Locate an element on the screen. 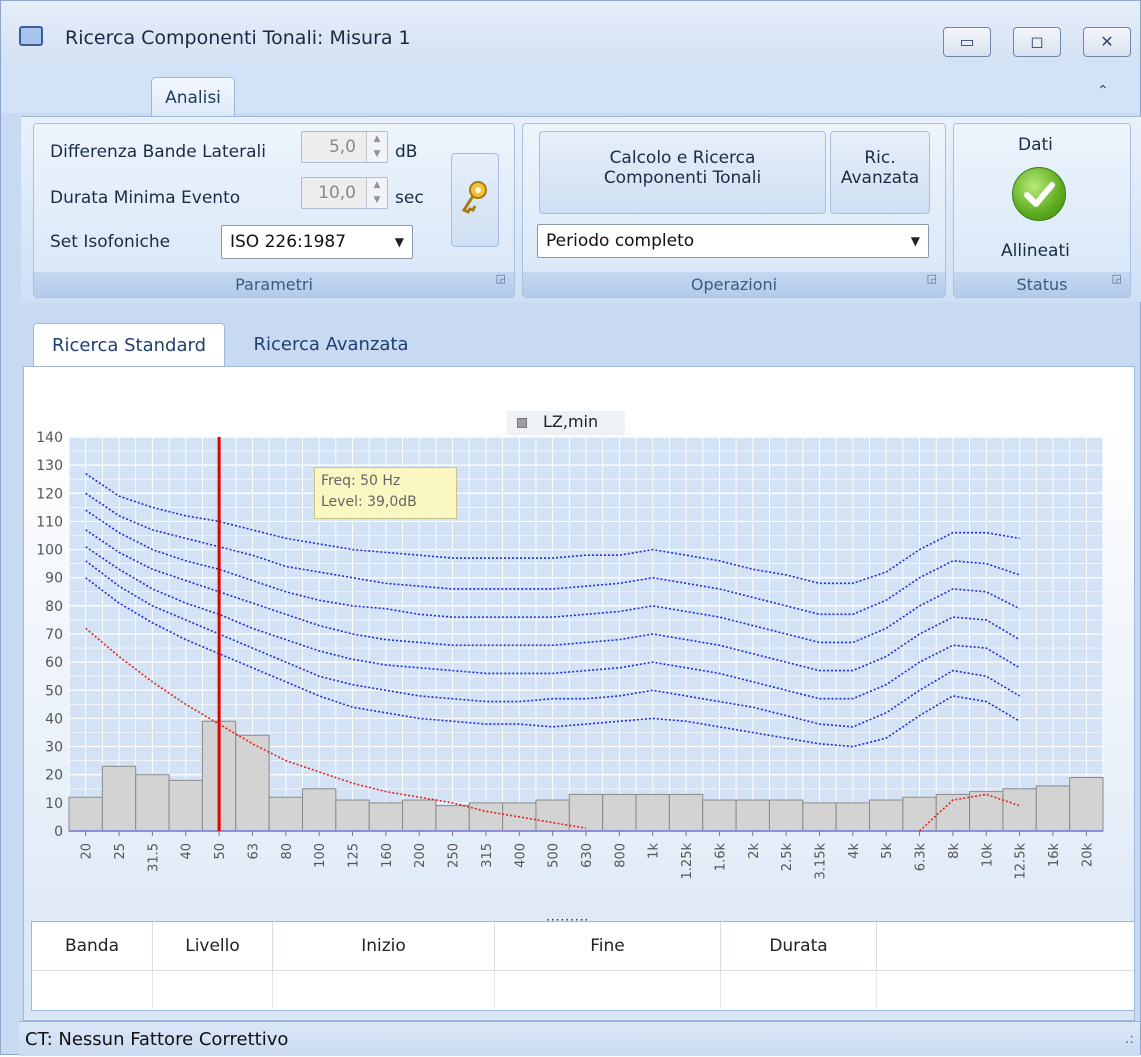 The image size is (1141, 1057). x-tick-label: 1.25k is located at coordinates (687, 861).